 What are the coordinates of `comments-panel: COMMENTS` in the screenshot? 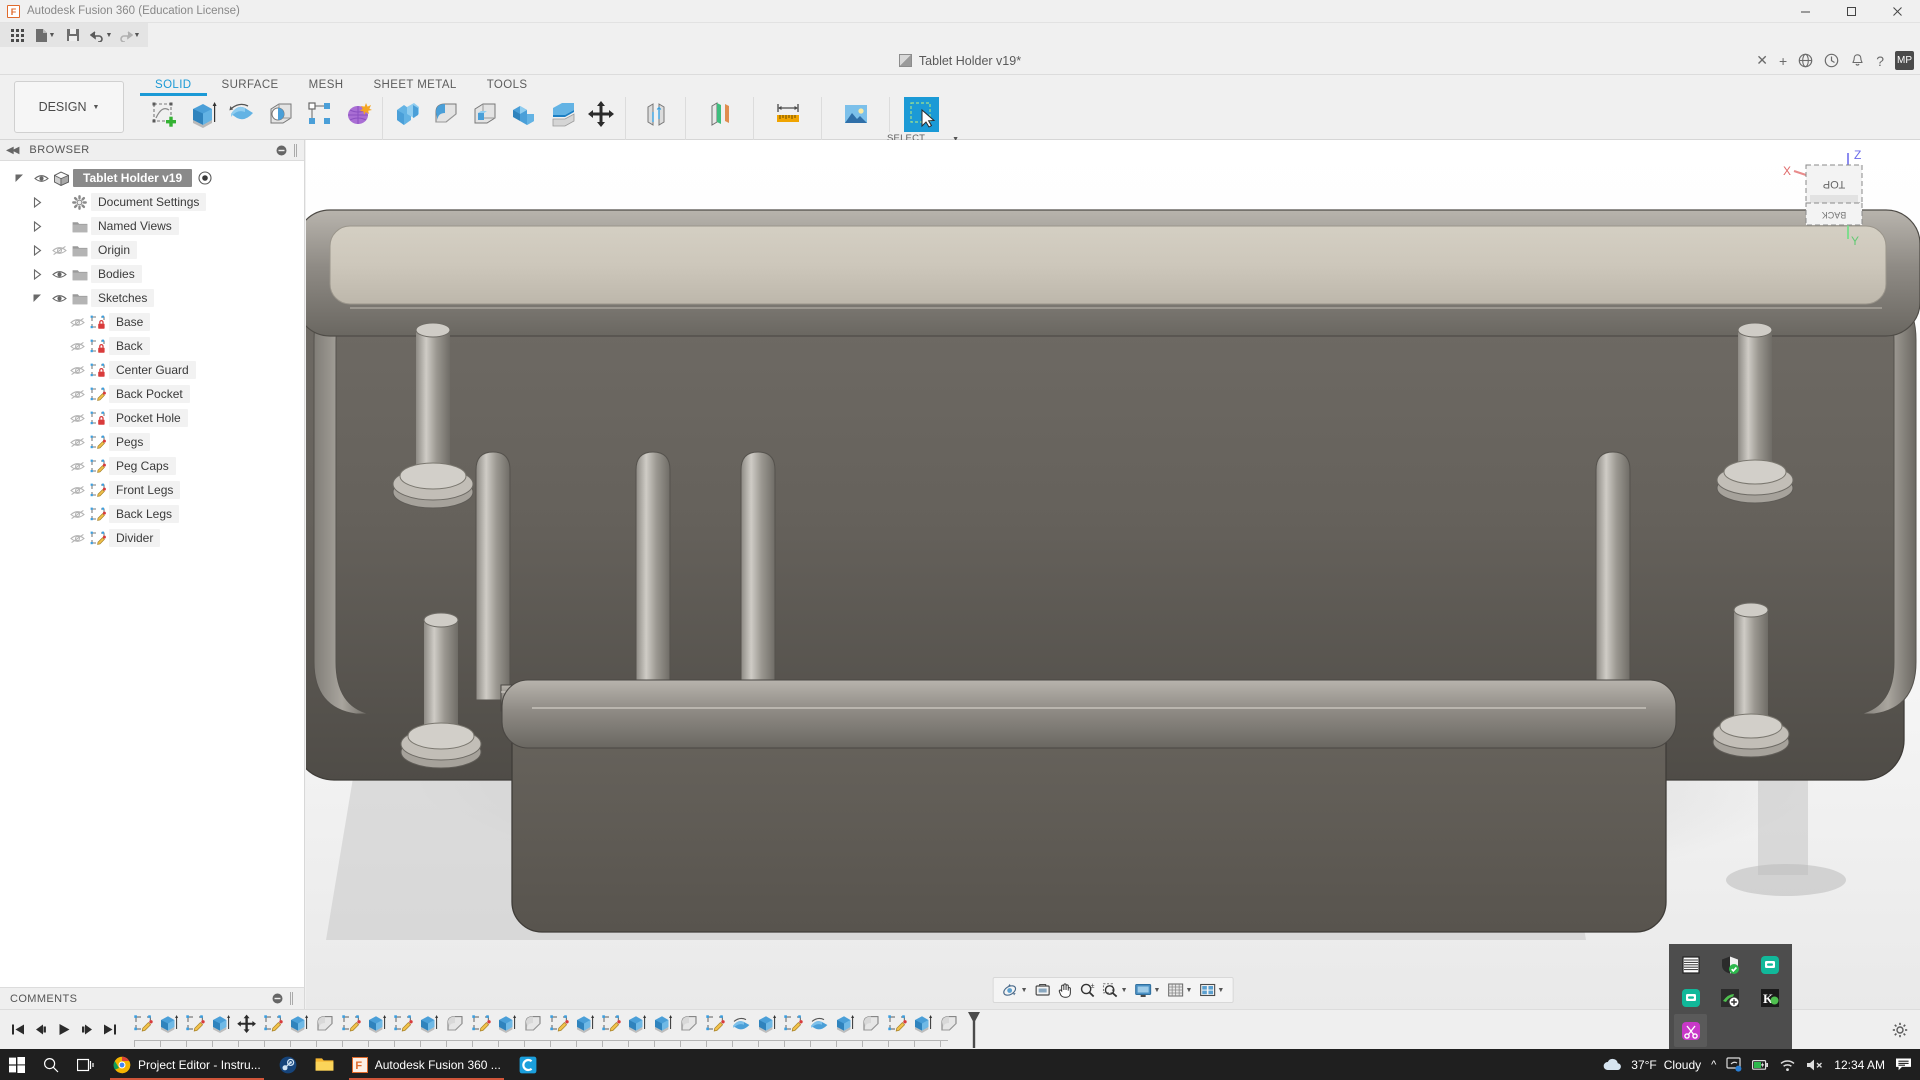 It's located at (152, 998).